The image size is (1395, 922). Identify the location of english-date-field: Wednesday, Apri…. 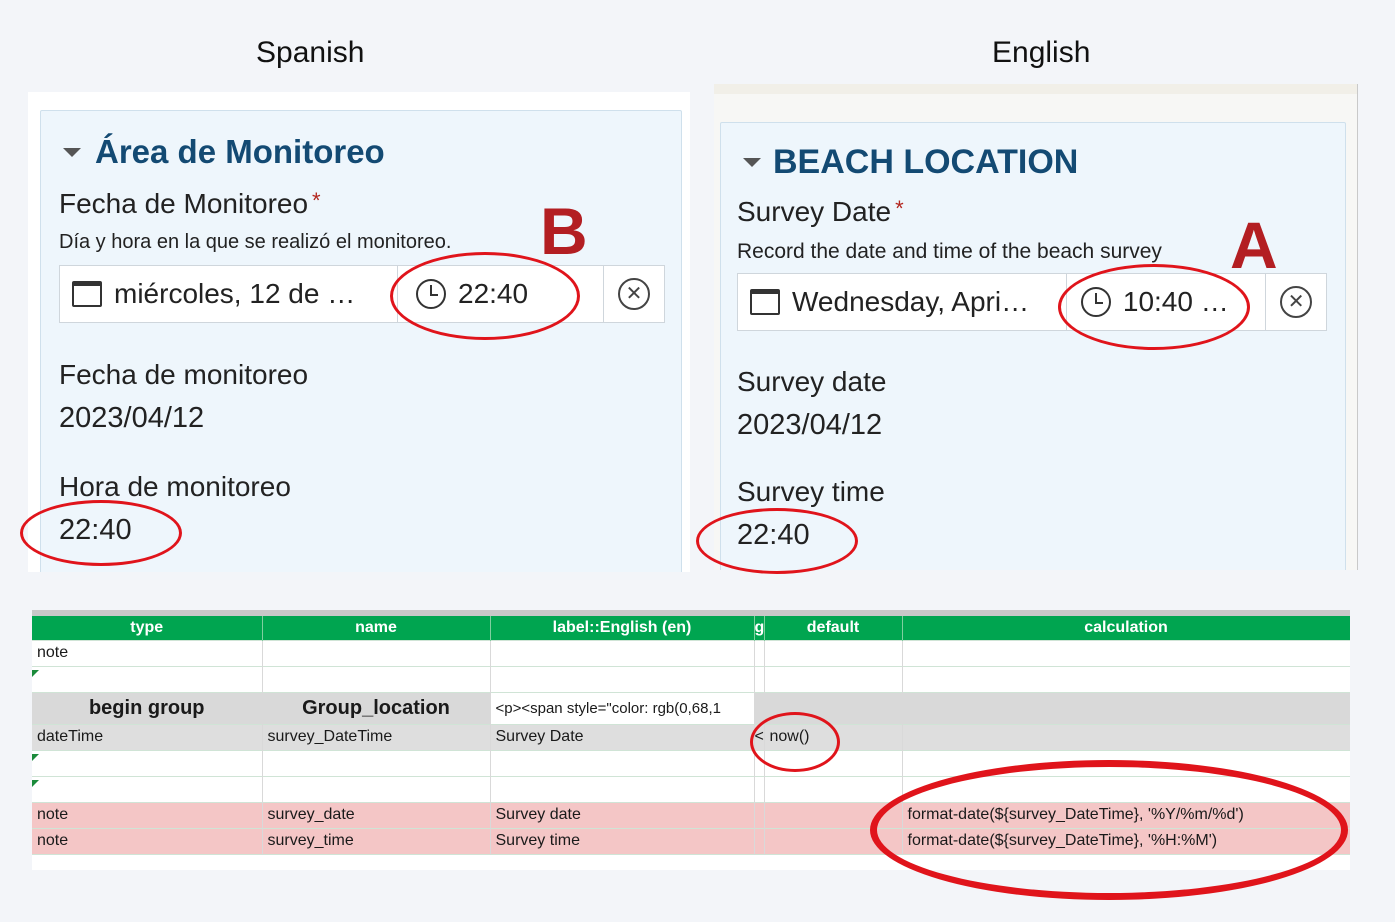
(902, 302).